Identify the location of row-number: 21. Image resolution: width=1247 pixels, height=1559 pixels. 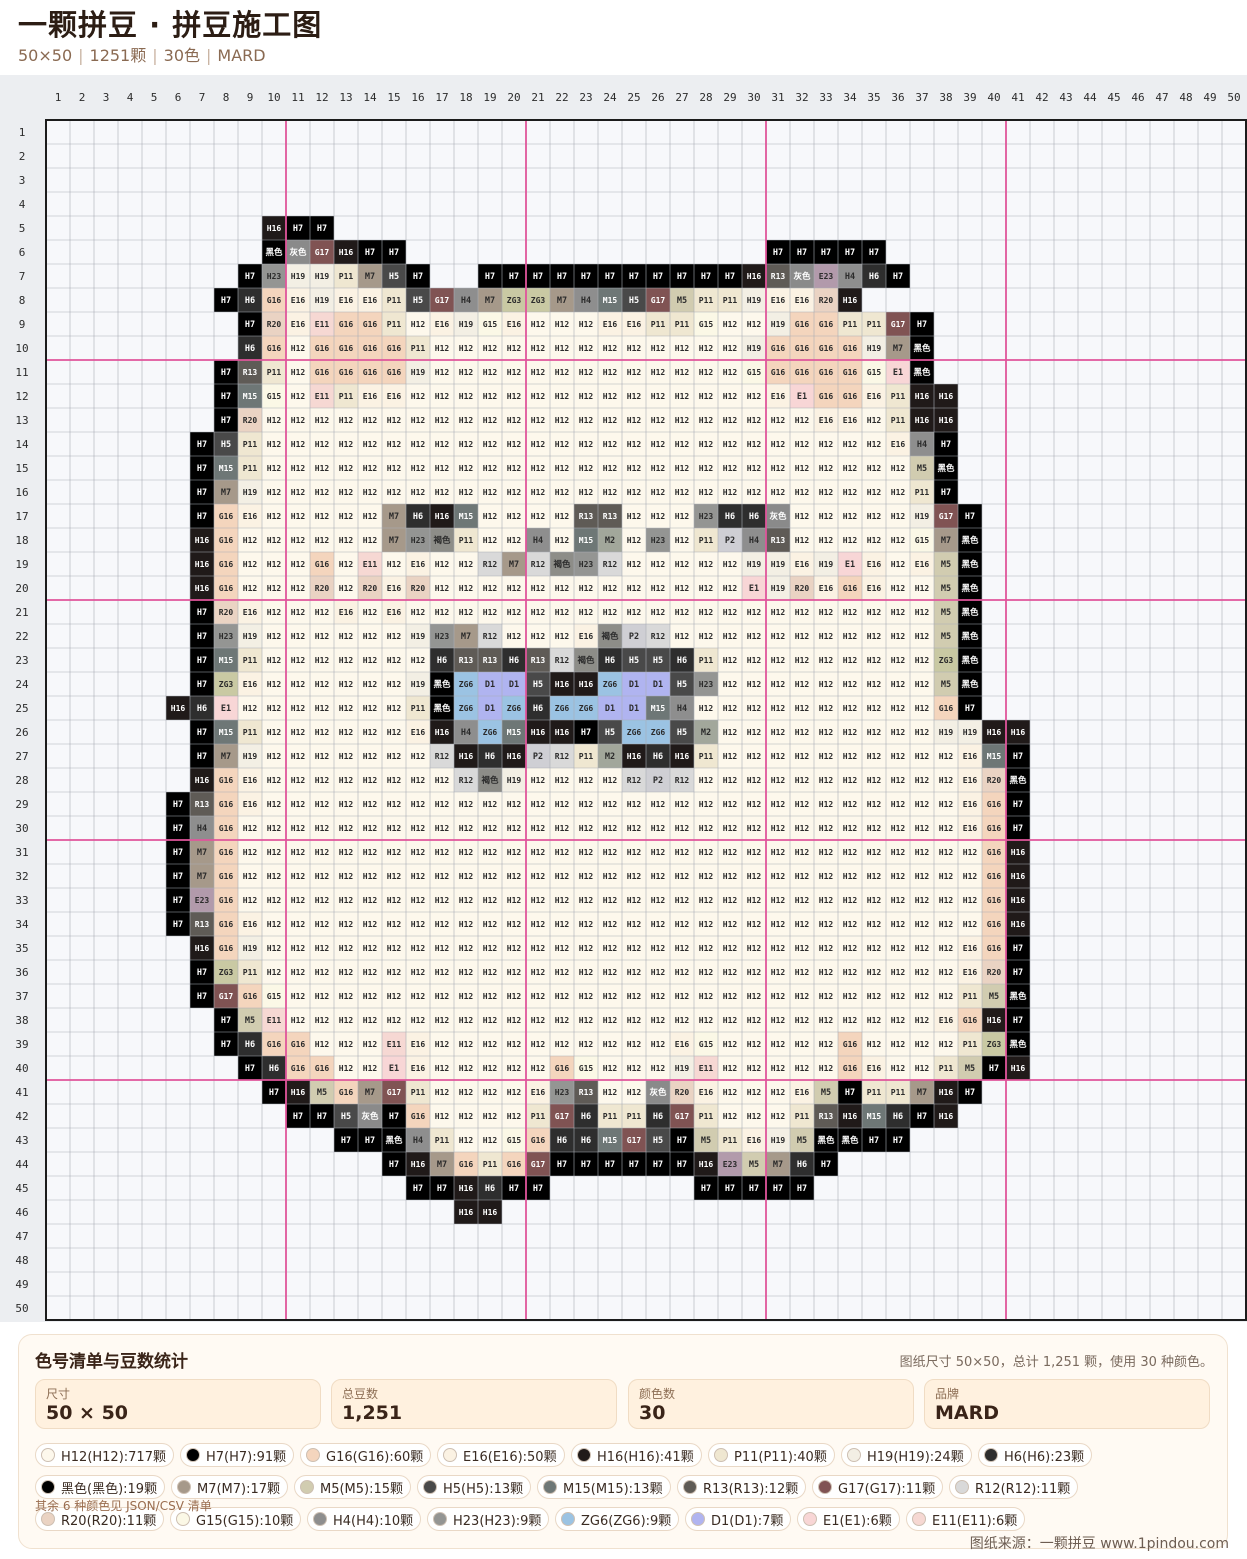
(21, 612).